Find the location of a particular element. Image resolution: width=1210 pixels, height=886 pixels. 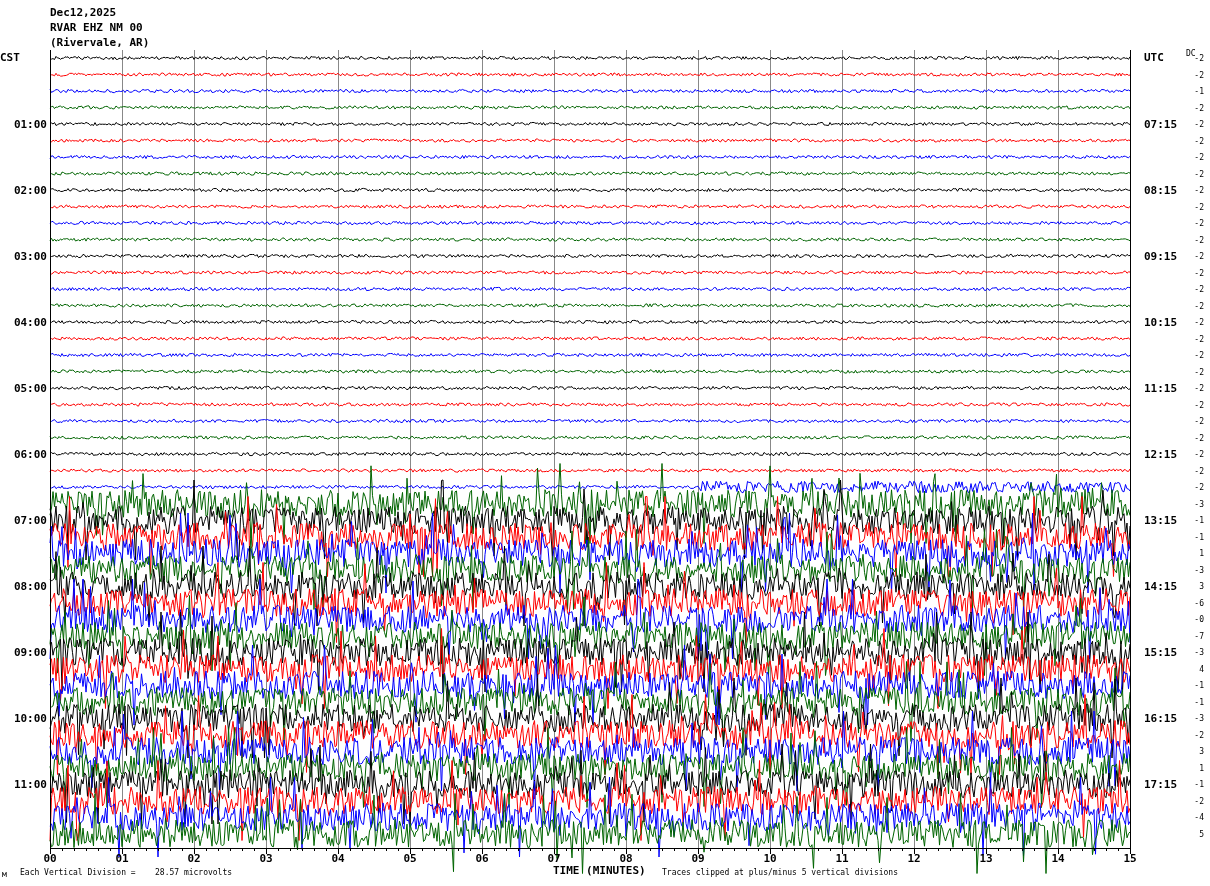

hour-label: 05:00 is located at coordinates (30, 388).